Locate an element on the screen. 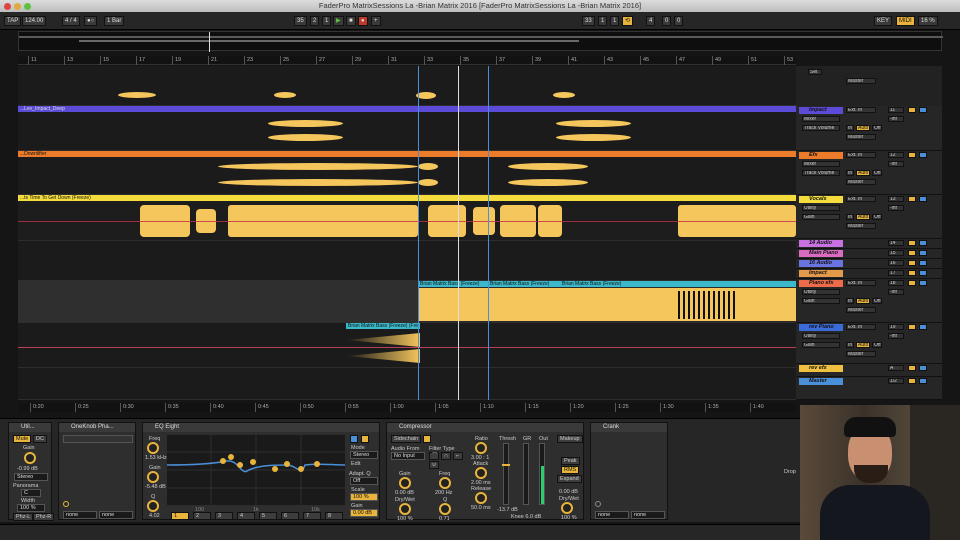 This screenshot has width=960, height=540. crank-mapping-2: none is located at coordinates (648, 515).